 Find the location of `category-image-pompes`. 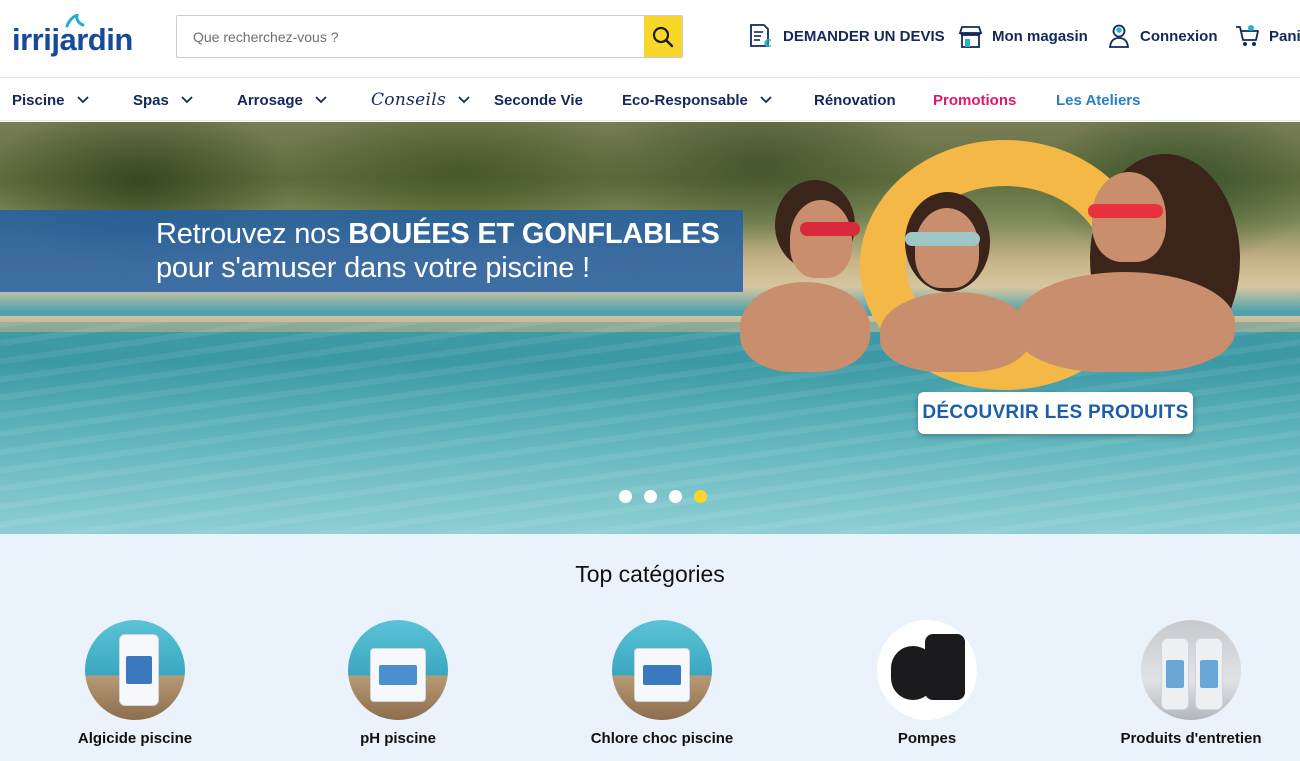

category-image-pompes is located at coordinates (927, 670).